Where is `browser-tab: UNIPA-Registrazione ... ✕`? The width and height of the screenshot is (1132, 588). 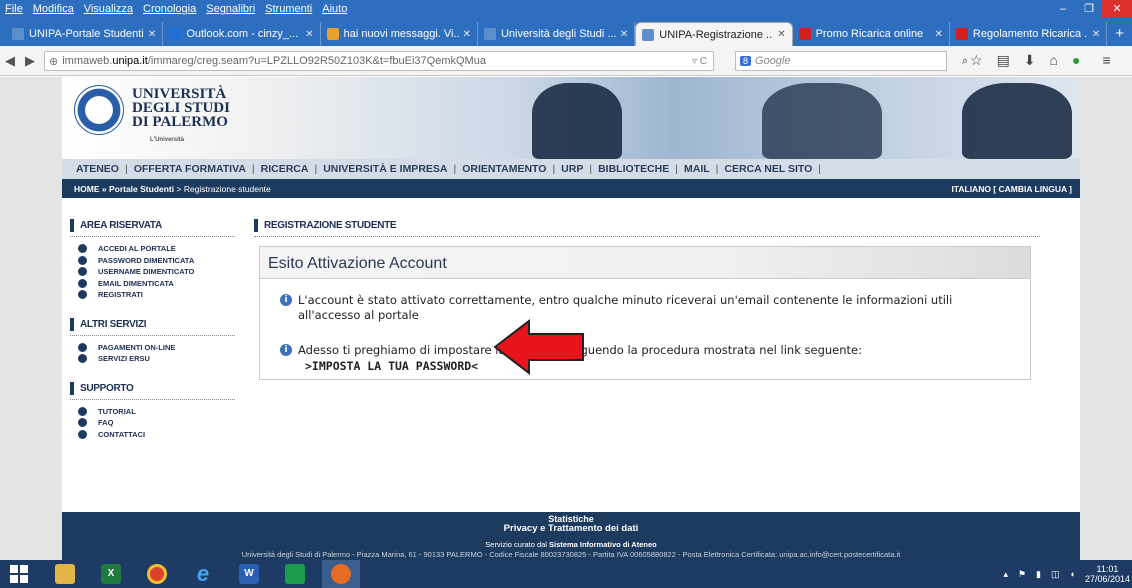 browser-tab: UNIPA-Registrazione ... ✕ is located at coordinates (714, 34).